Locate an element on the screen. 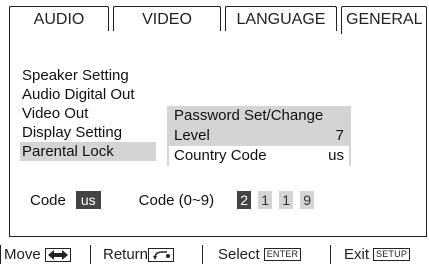 The image size is (429, 265). help-move: Move is located at coordinates (37, 254).